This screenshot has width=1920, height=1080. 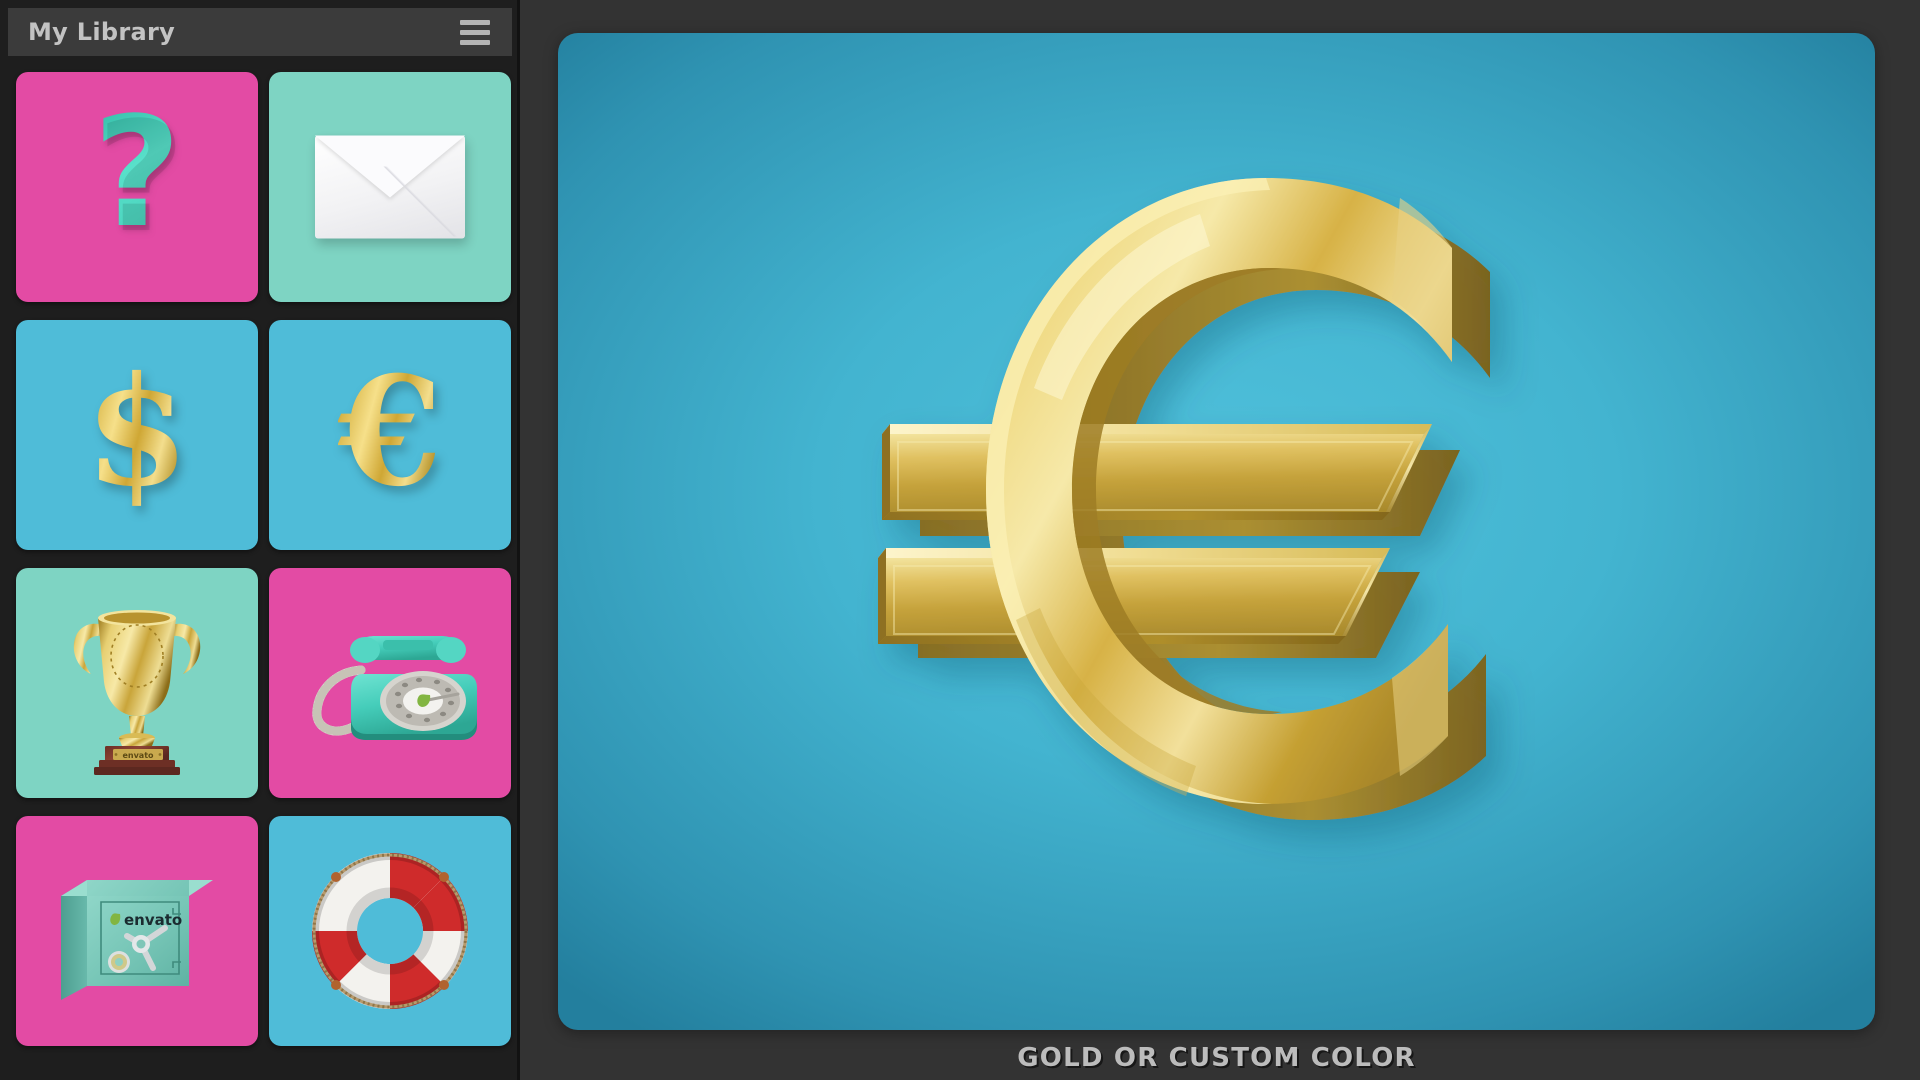 I want to click on envelope-icon, so click(x=390, y=187).